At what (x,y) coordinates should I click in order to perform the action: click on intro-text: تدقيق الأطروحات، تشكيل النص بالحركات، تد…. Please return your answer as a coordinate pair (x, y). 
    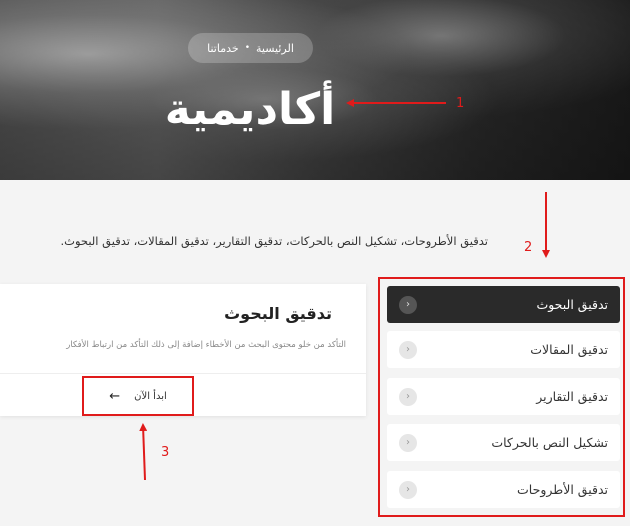
    Looking at the image, I should click on (274, 241).